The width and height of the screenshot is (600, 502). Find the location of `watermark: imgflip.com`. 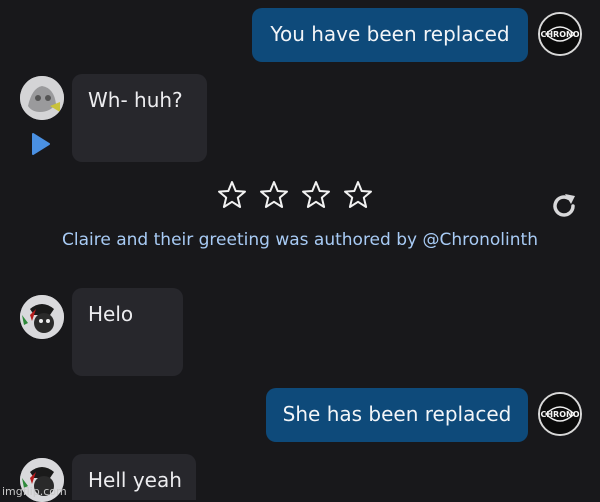

watermark: imgflip.com is located at coordinates (34, 491).